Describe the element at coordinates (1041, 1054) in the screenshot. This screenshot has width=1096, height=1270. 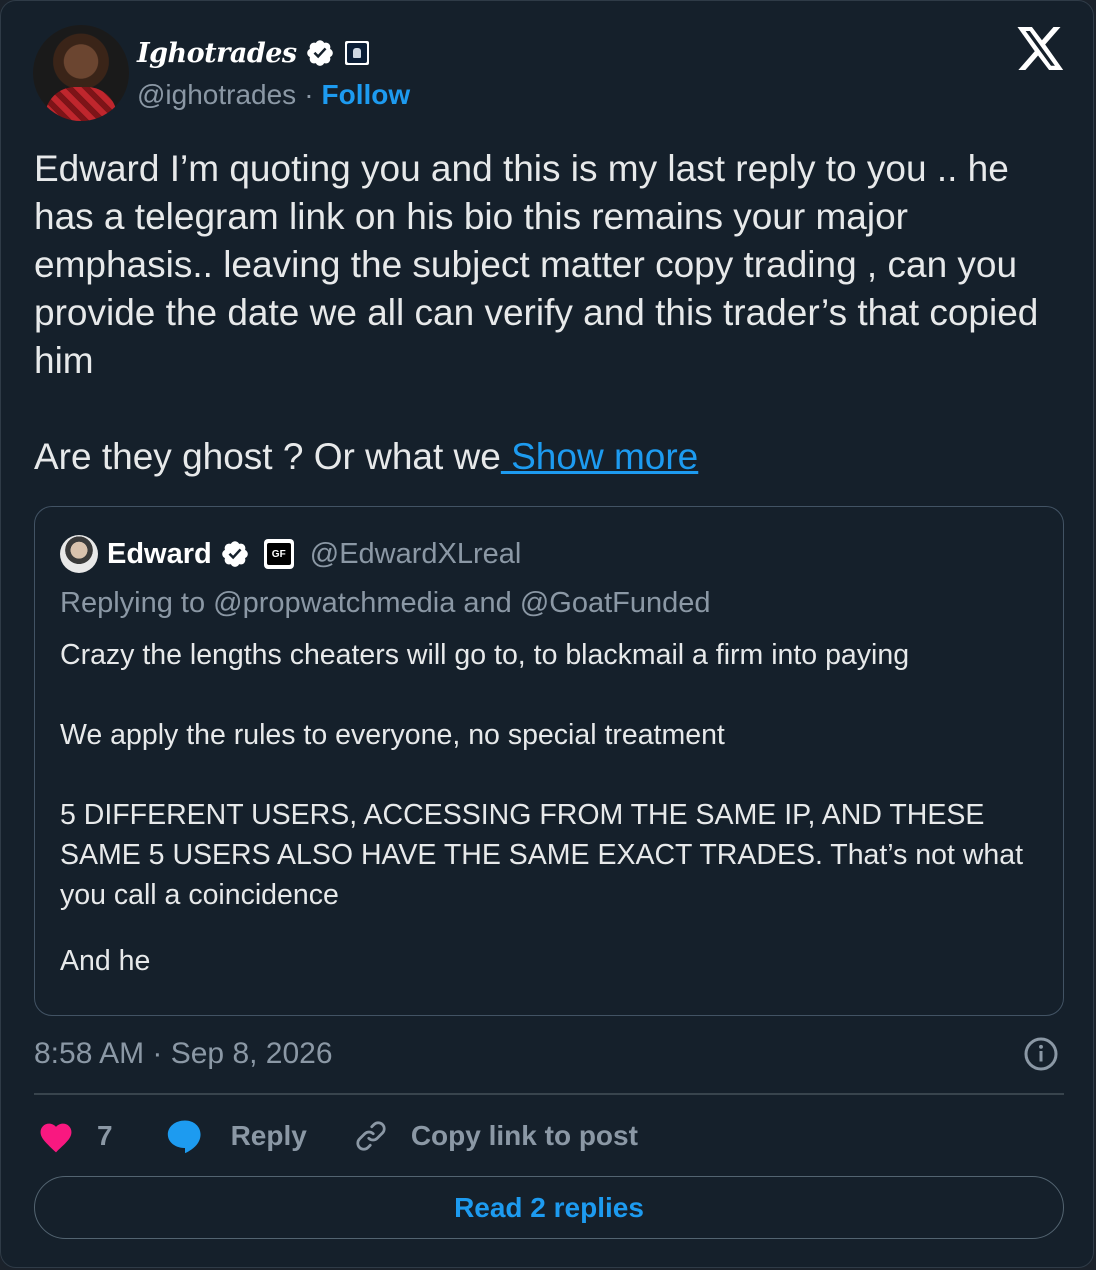
I see `info-icon` at that location.